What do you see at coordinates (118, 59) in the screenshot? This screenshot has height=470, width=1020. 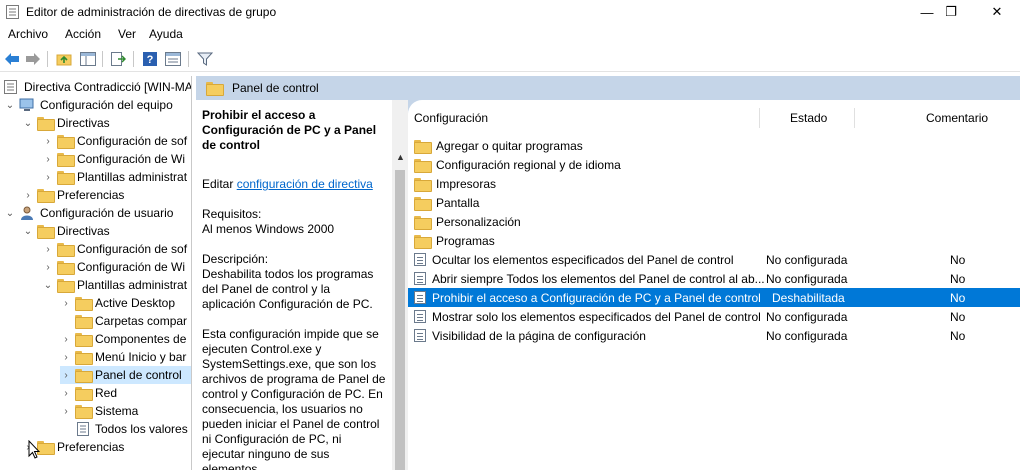 I see `export-list-button` at bounding box center [118, 59].